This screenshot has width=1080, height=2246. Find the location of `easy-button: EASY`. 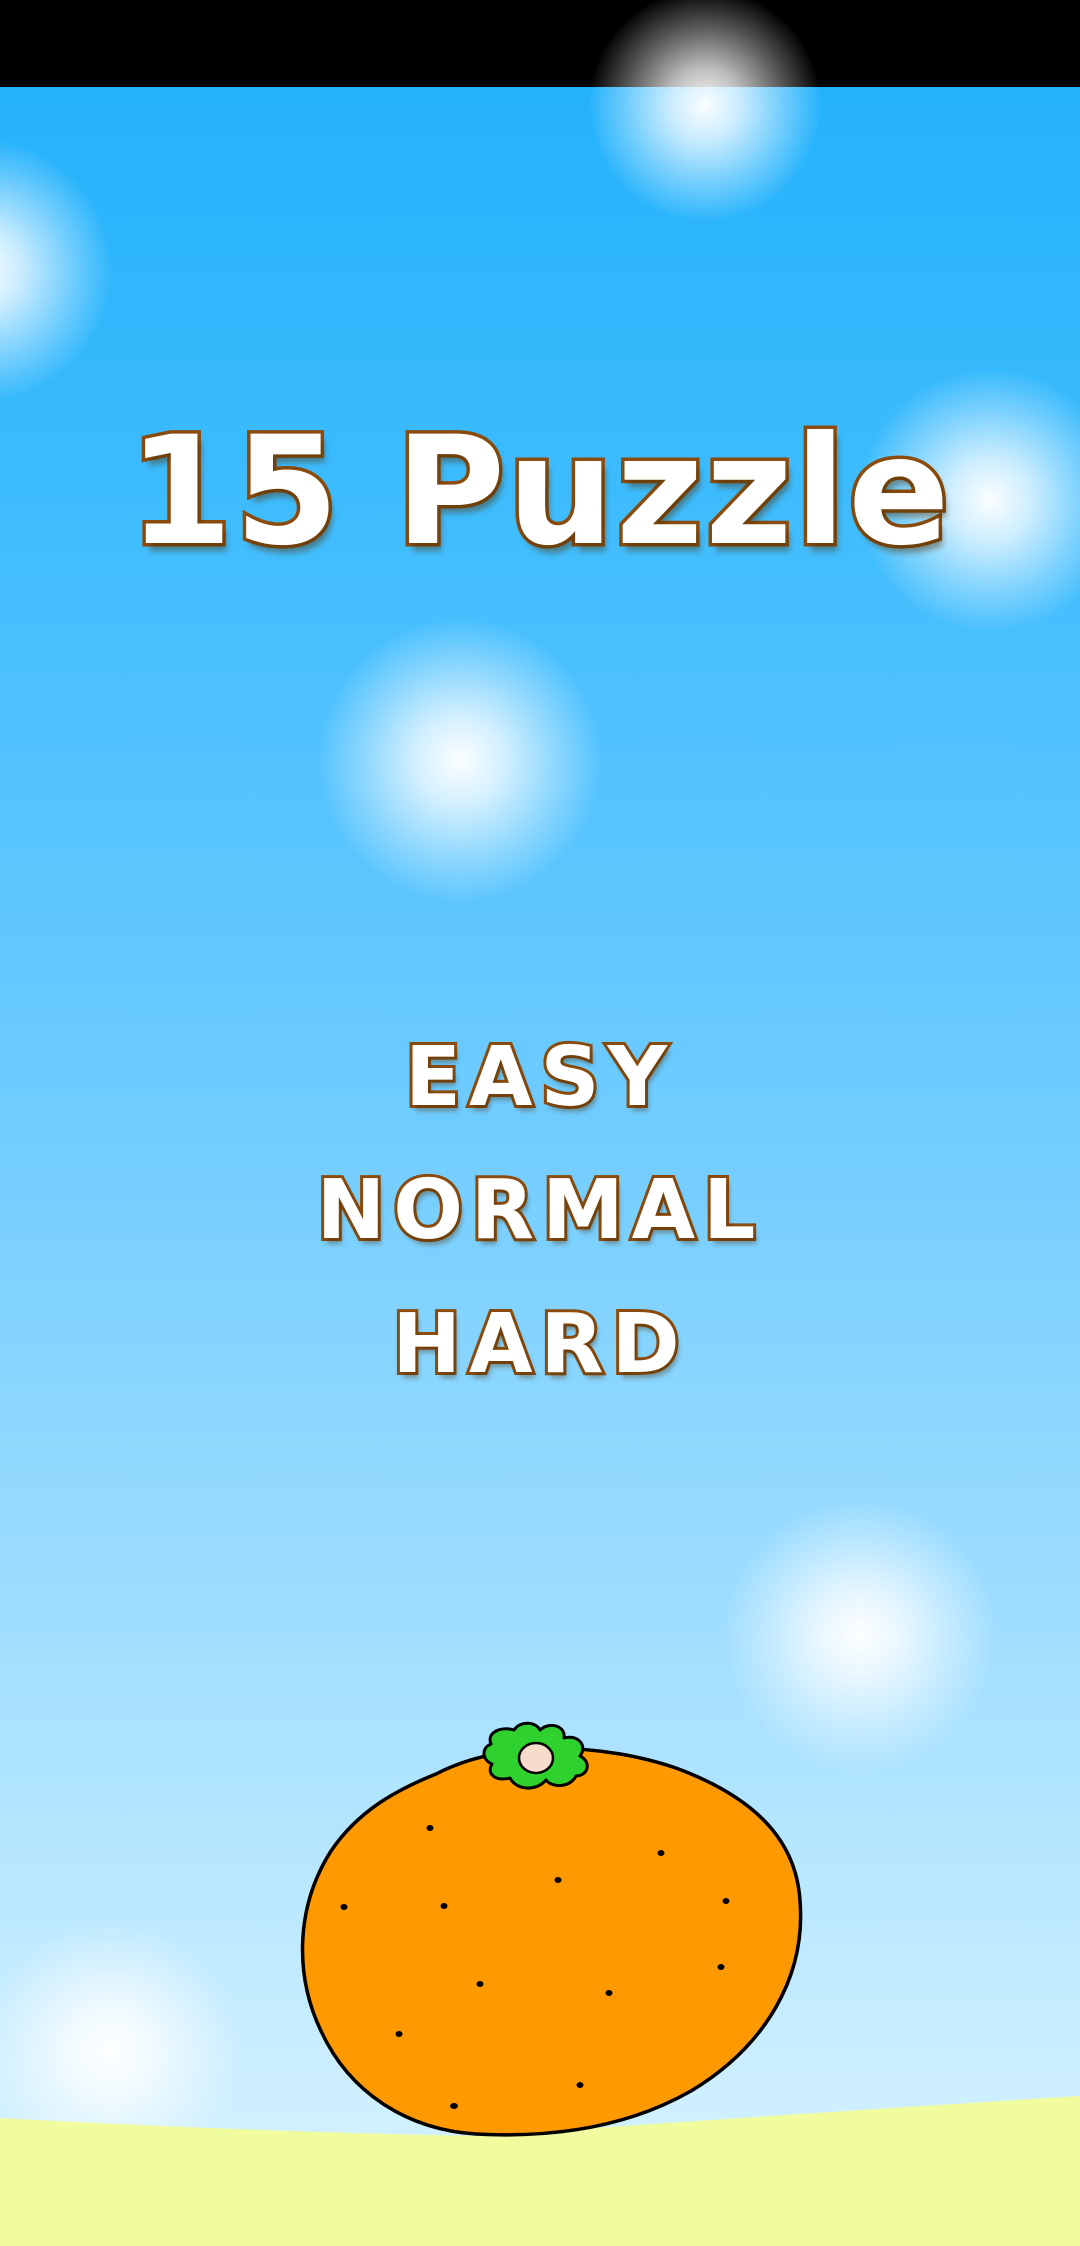

easy-button: EASY is located at coordinates (540, 1077).